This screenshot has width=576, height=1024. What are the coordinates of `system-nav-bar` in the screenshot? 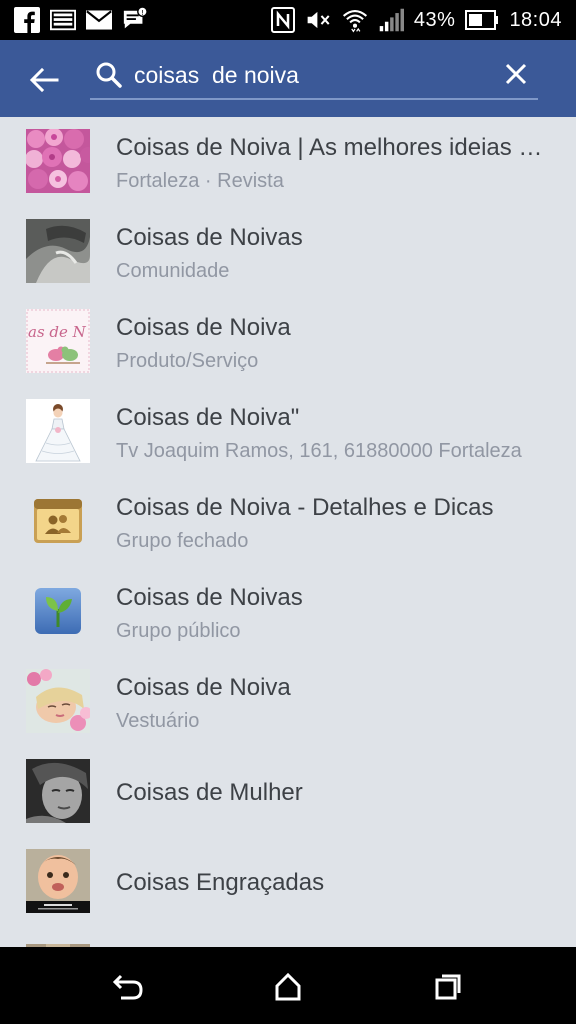 It's located at (288, 985).